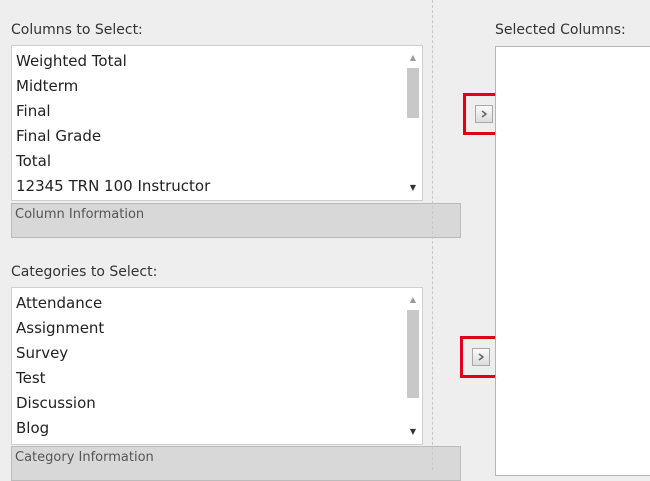 This screenshot has width=650, height=481. I want to click on categories-scrollbar: ▲ ▼, so click(413, 366).